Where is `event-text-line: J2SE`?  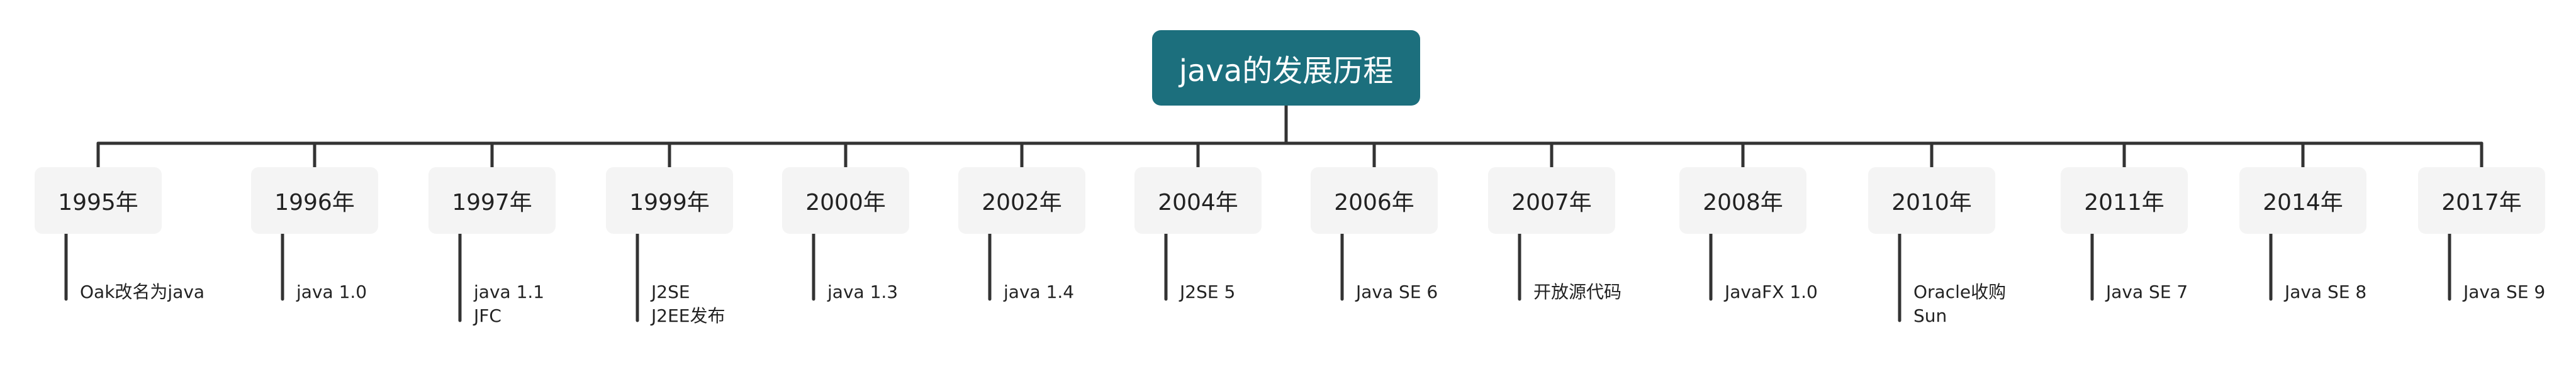
event-text-line: J2SE is located at coordinates (670, 292).